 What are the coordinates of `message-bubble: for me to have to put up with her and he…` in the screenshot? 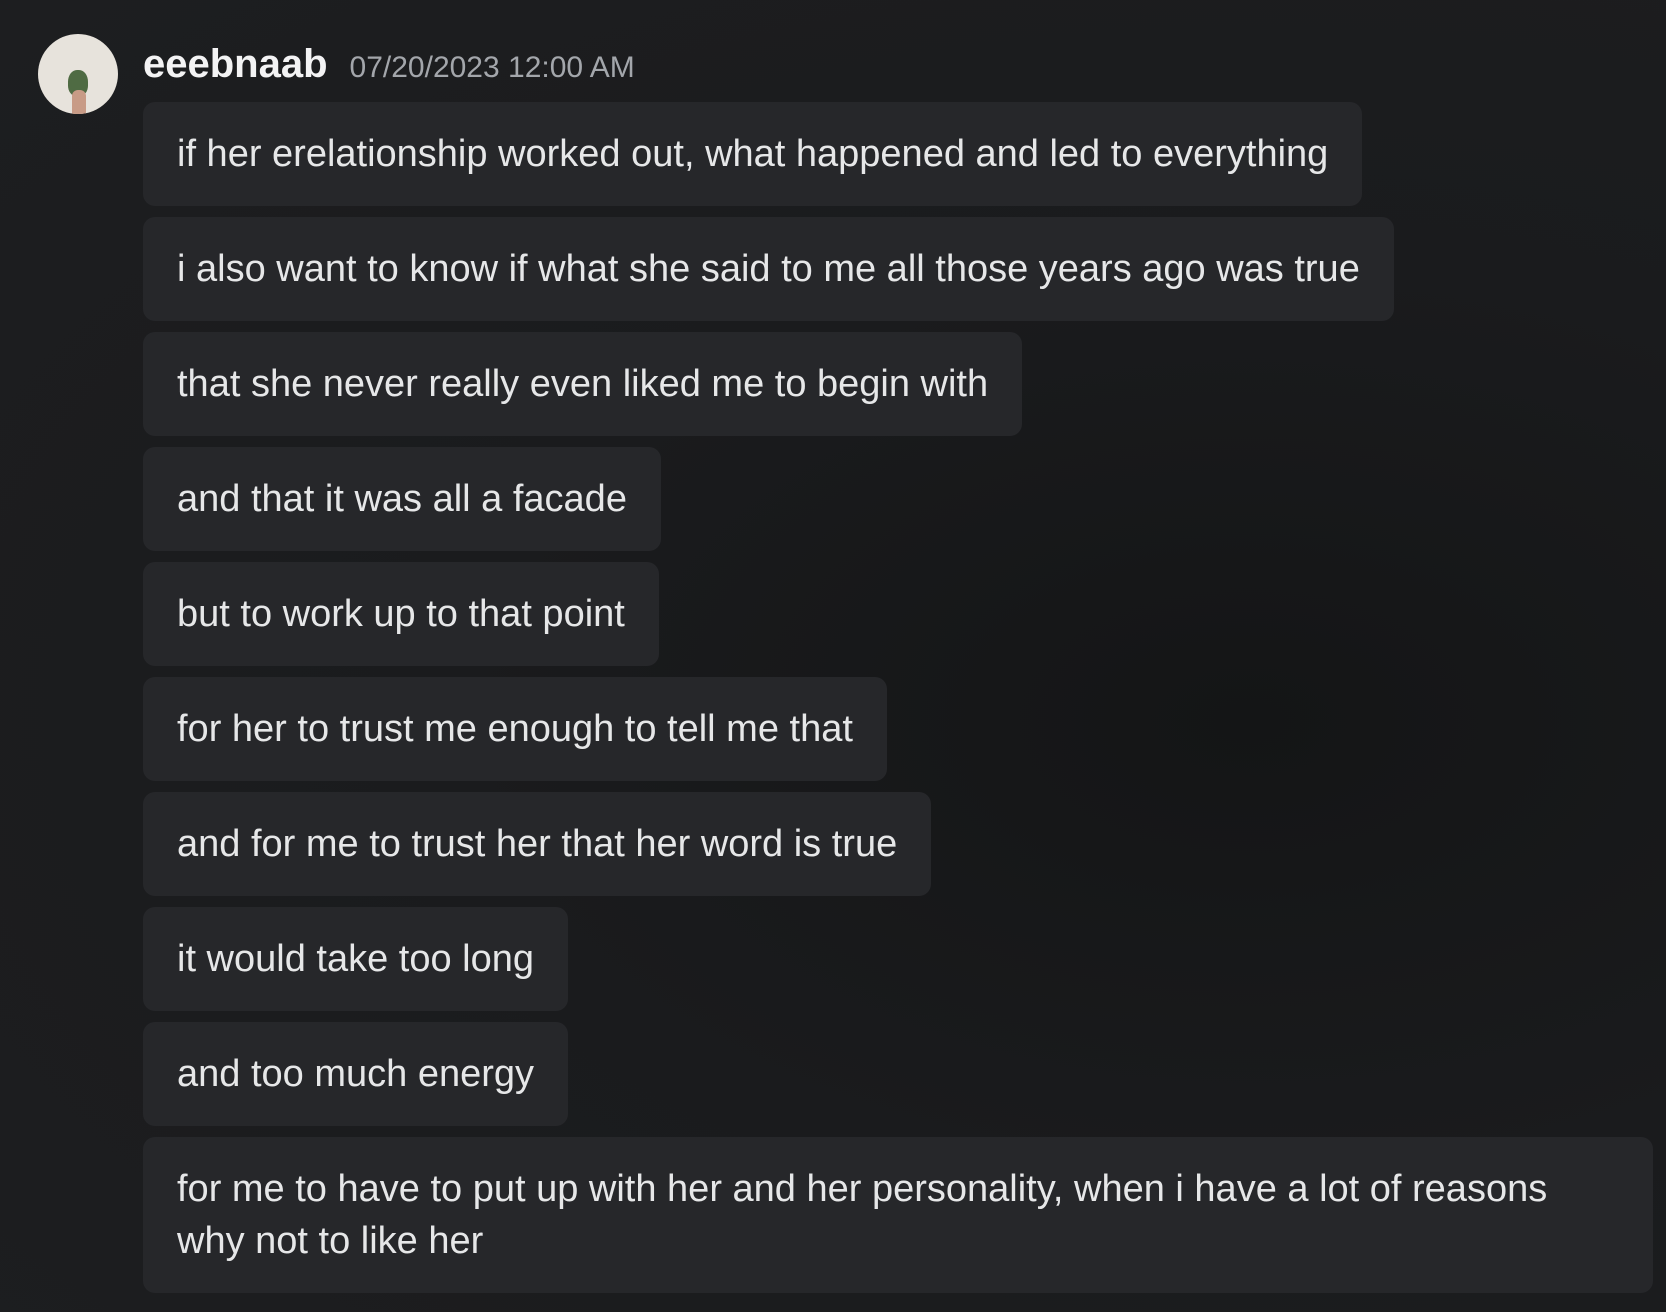 It's located at (898, 1215).